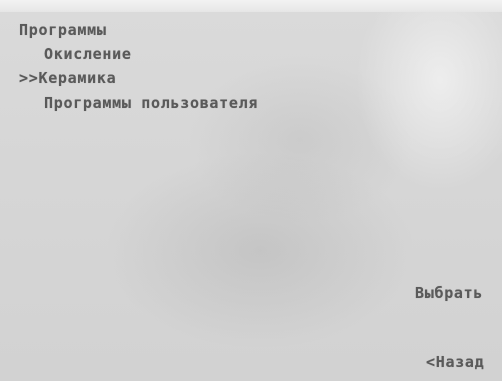 The height and width of the screenshot is (381, 502). I want to click on menu-item-label: Керамика, so click(77, 78).